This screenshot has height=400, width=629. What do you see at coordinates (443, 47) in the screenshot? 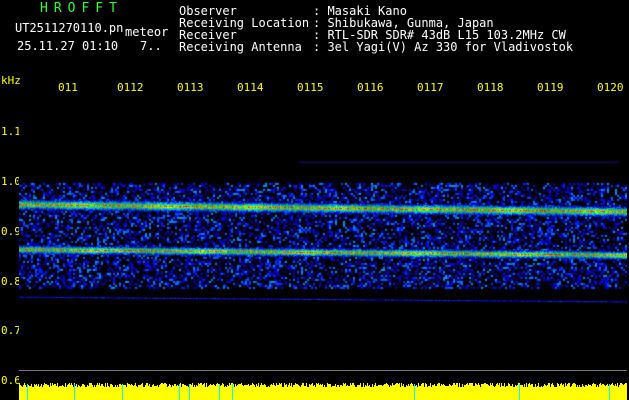
I see `antenna-value: : 3el Yagi(V) Az 330 for Vladivostok` at bounding box center [443, 47].